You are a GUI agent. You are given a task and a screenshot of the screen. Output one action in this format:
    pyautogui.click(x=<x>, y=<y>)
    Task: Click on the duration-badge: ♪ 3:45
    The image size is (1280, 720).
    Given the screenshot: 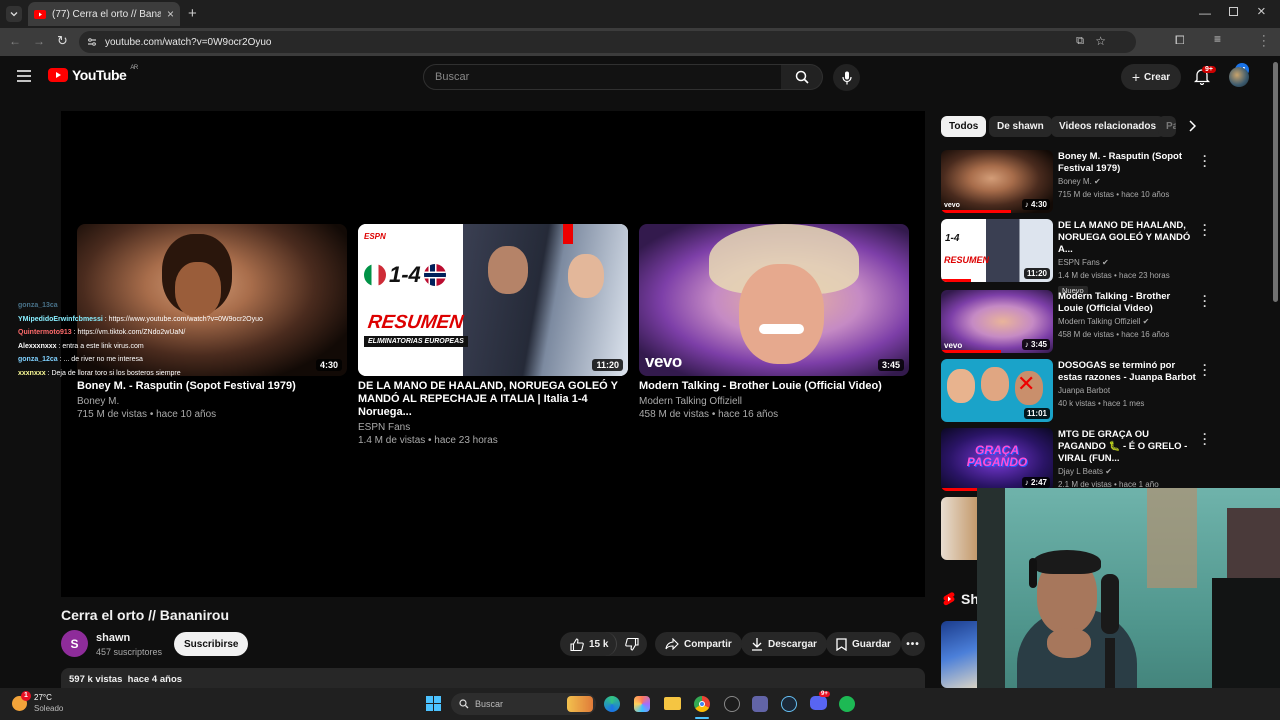 What is the action you would take?
    pyautogui.click(x=1035, y=344)
    